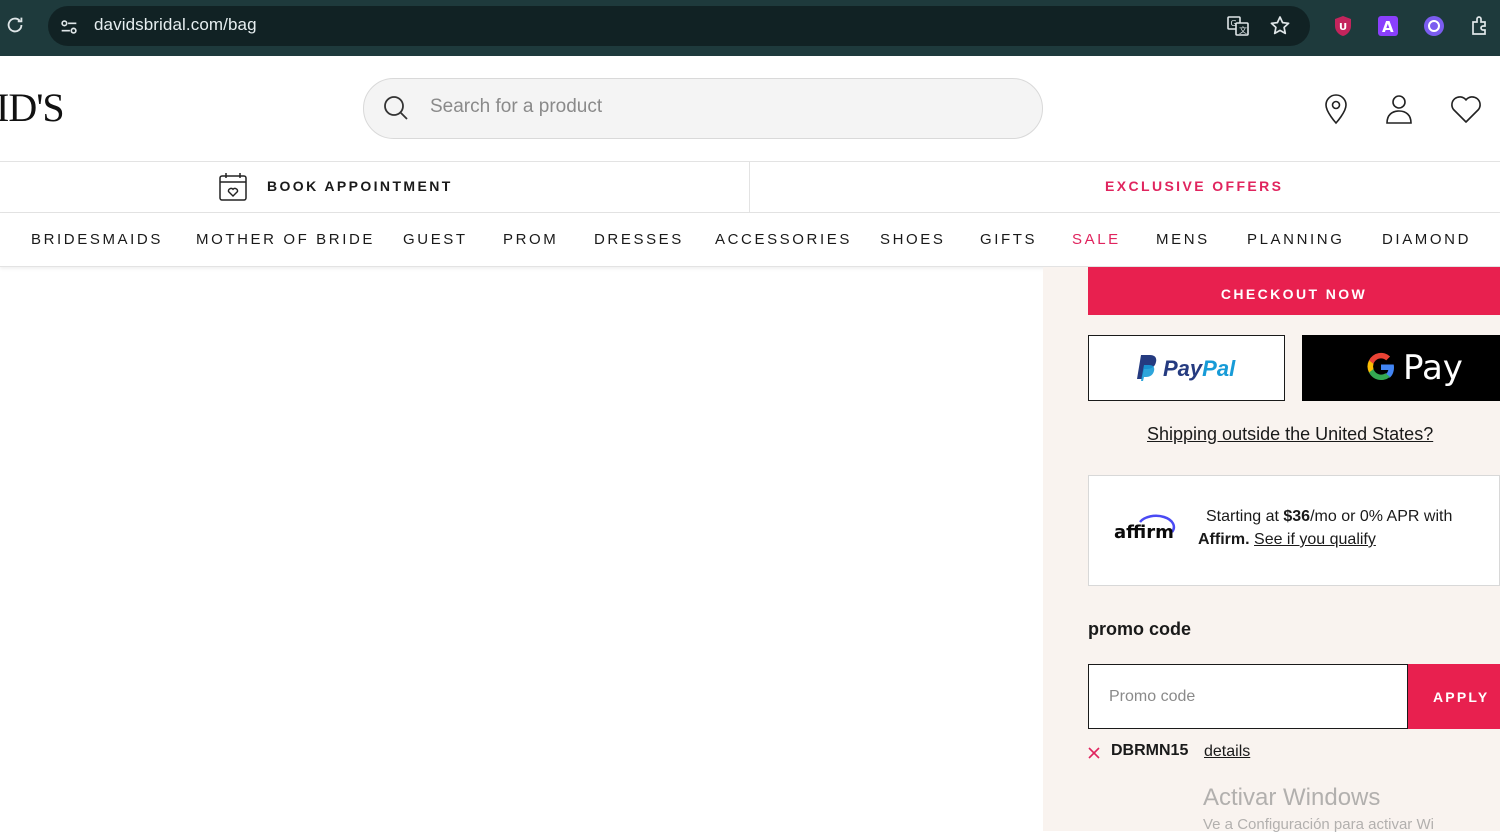 The height and width of the screenshot is (833, 1500). What do you see at coordinates (1150, 750) in the screenshot?
I see `applied-promo-code: DBRMN15` at bounding box center [1150, 750].